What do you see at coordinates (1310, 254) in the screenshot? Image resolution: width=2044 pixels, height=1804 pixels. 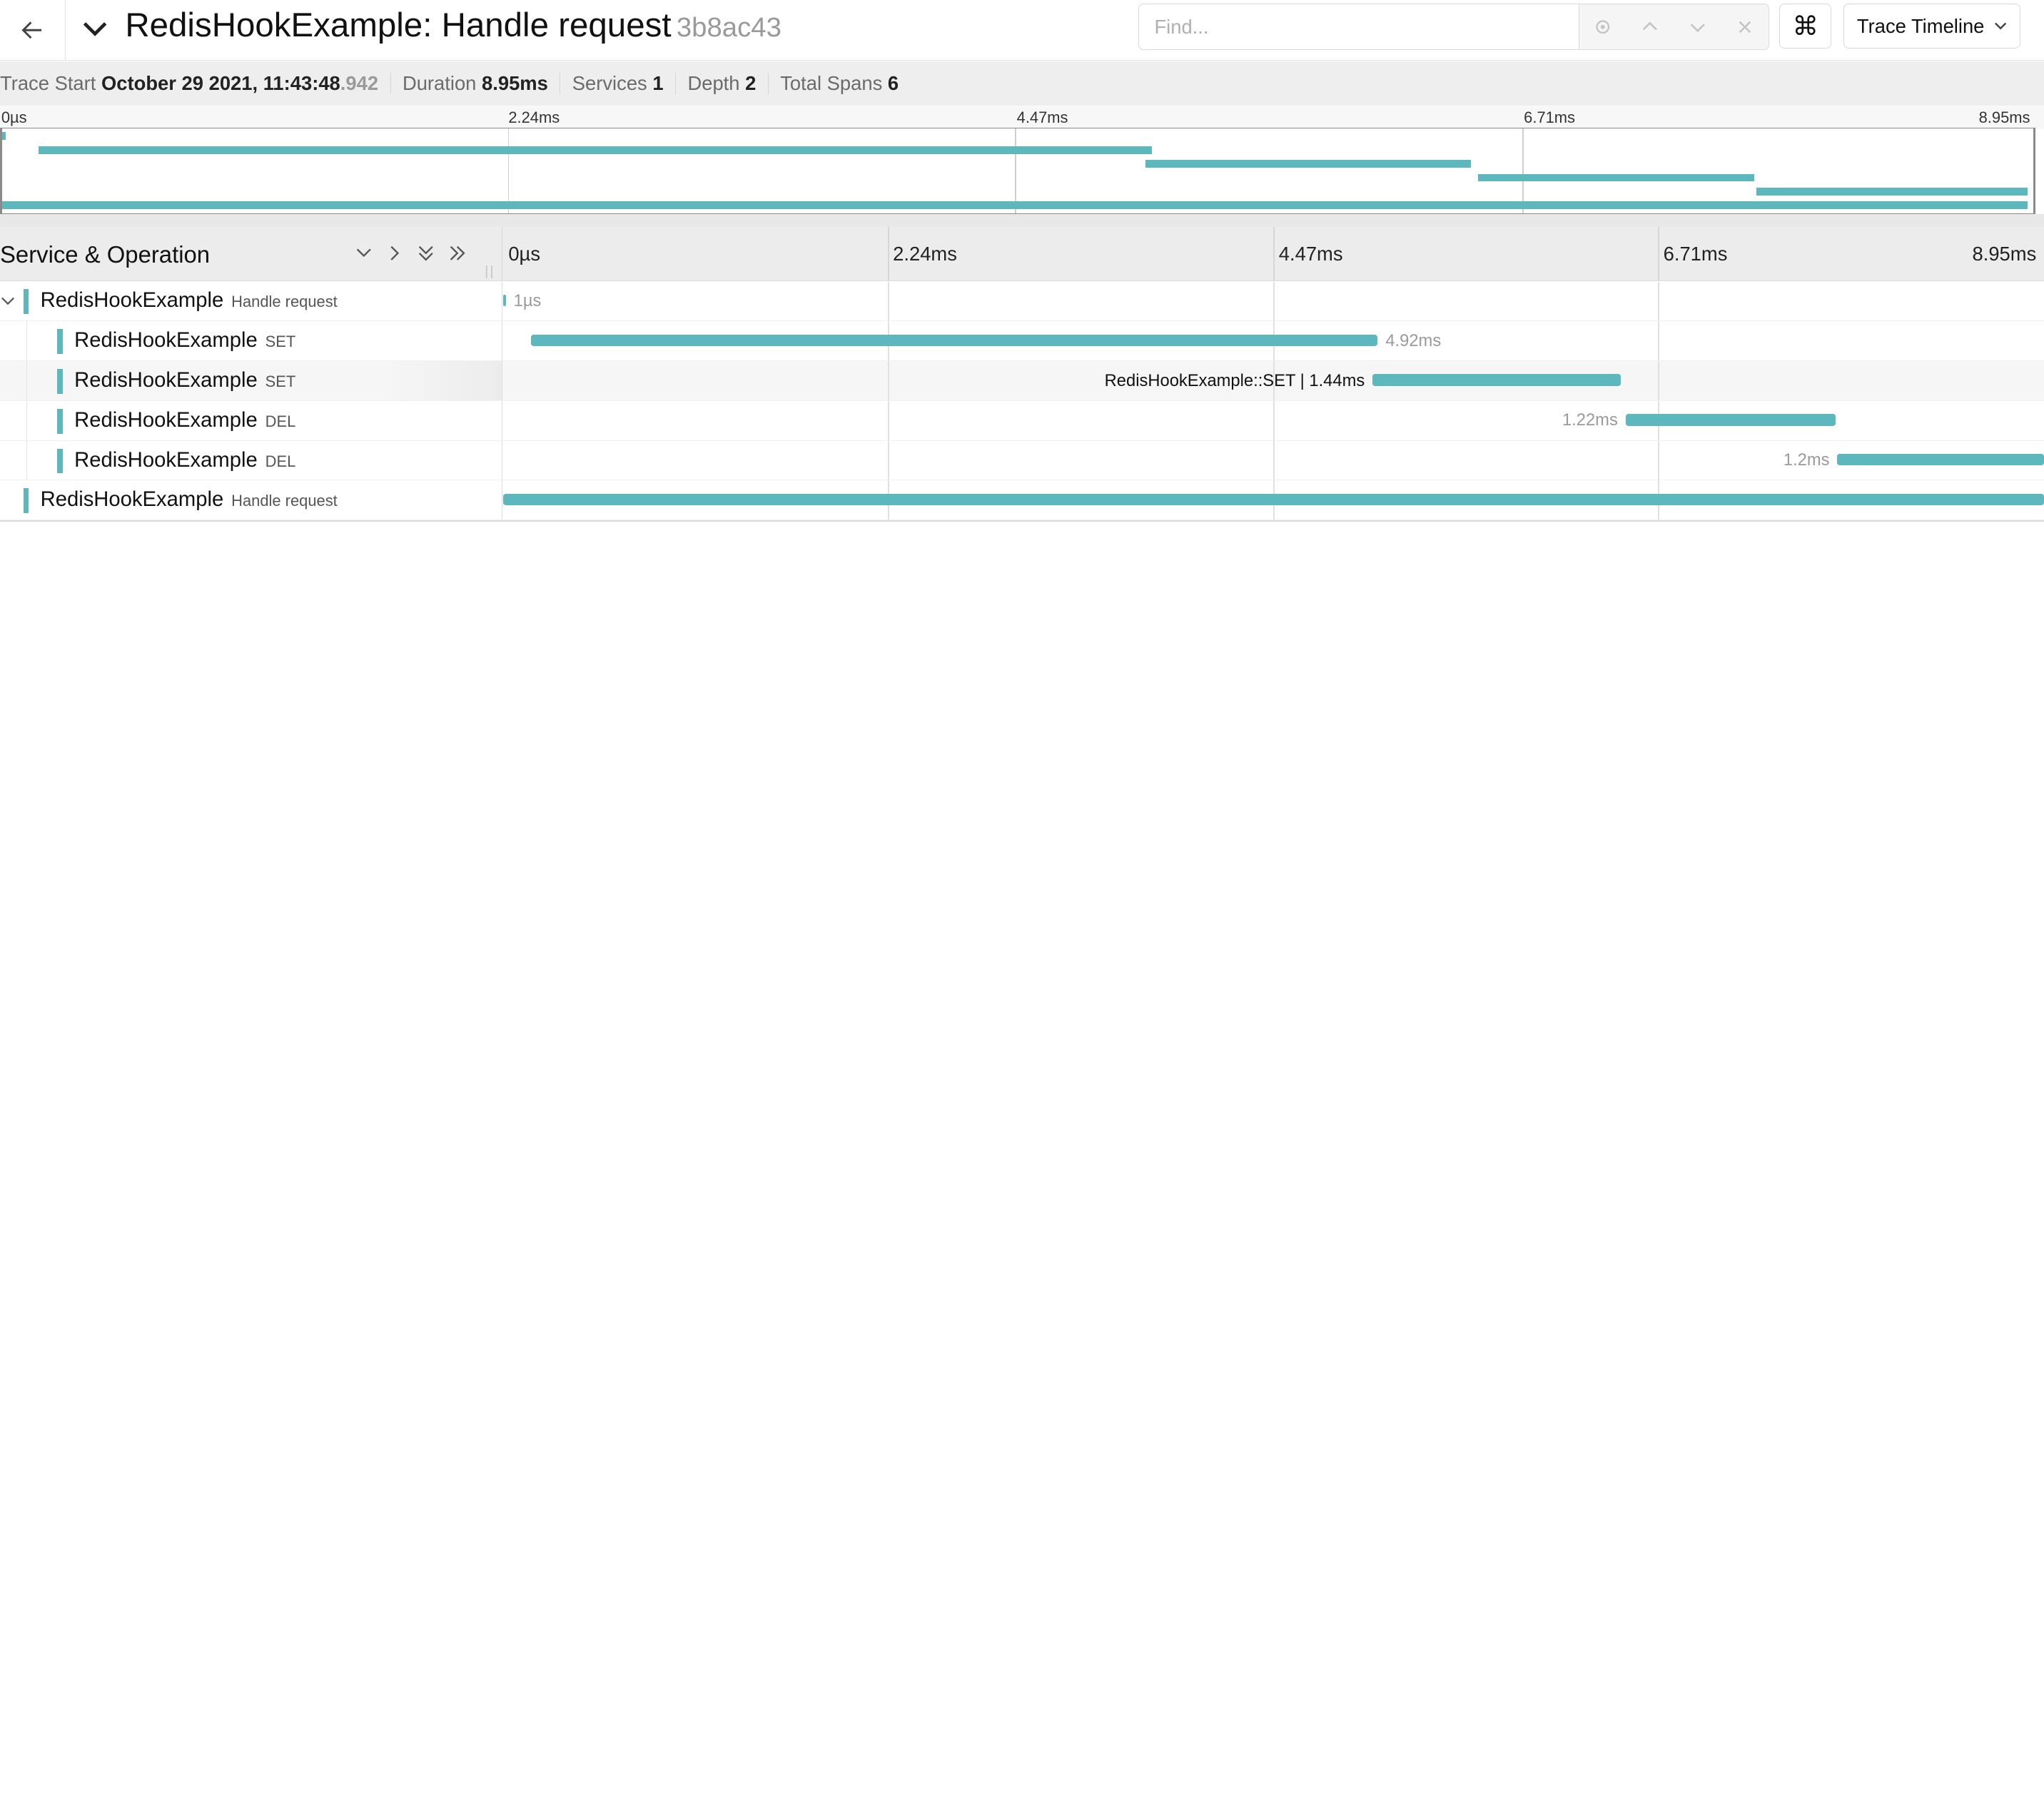 I see `timeline-tick: 4.47ms` at bounding box center [1310, 254].